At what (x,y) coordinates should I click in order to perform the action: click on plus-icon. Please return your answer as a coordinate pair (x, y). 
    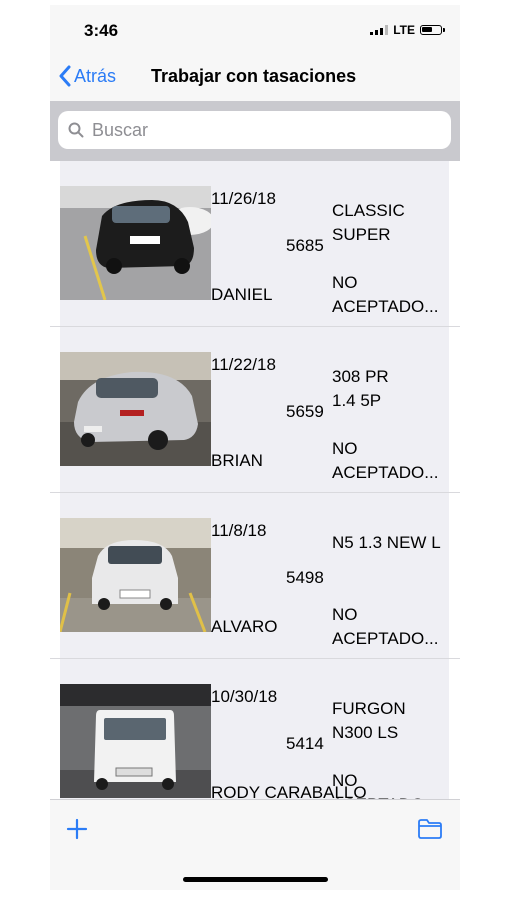
    Looking at the image, I should click on (77, 829).